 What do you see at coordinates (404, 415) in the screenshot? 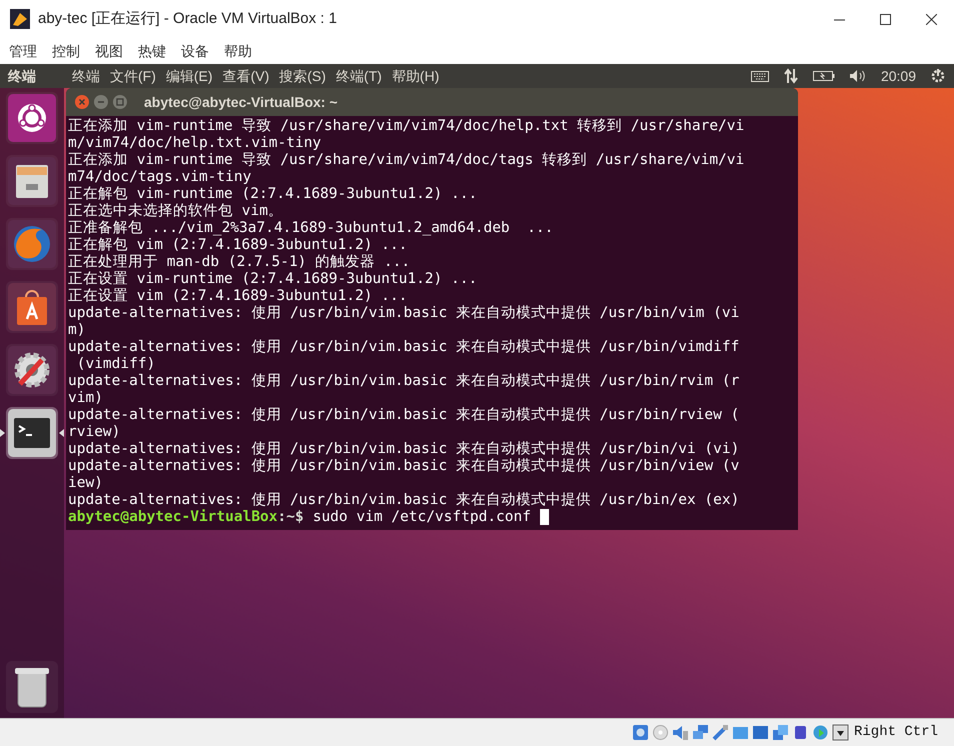
I see `terminal-line: update-alternatives: 使用 /usr/bin/vim.basic 来在自动模式中提供 /usr/bin/rview (` at bounding box center [404, 415].